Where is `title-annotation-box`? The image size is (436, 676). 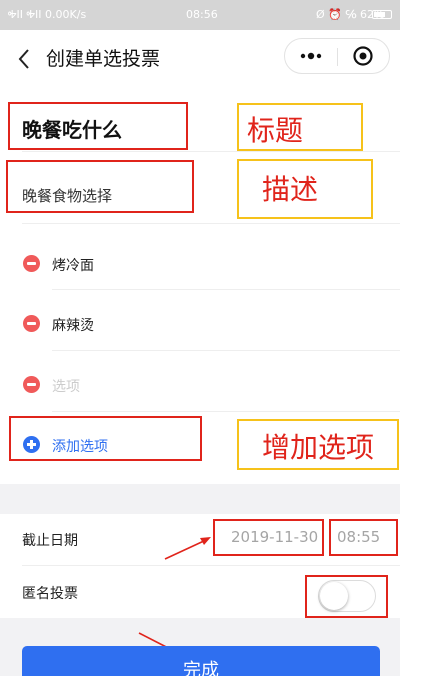 title-annotation-box is located at coordinates (98, 126).